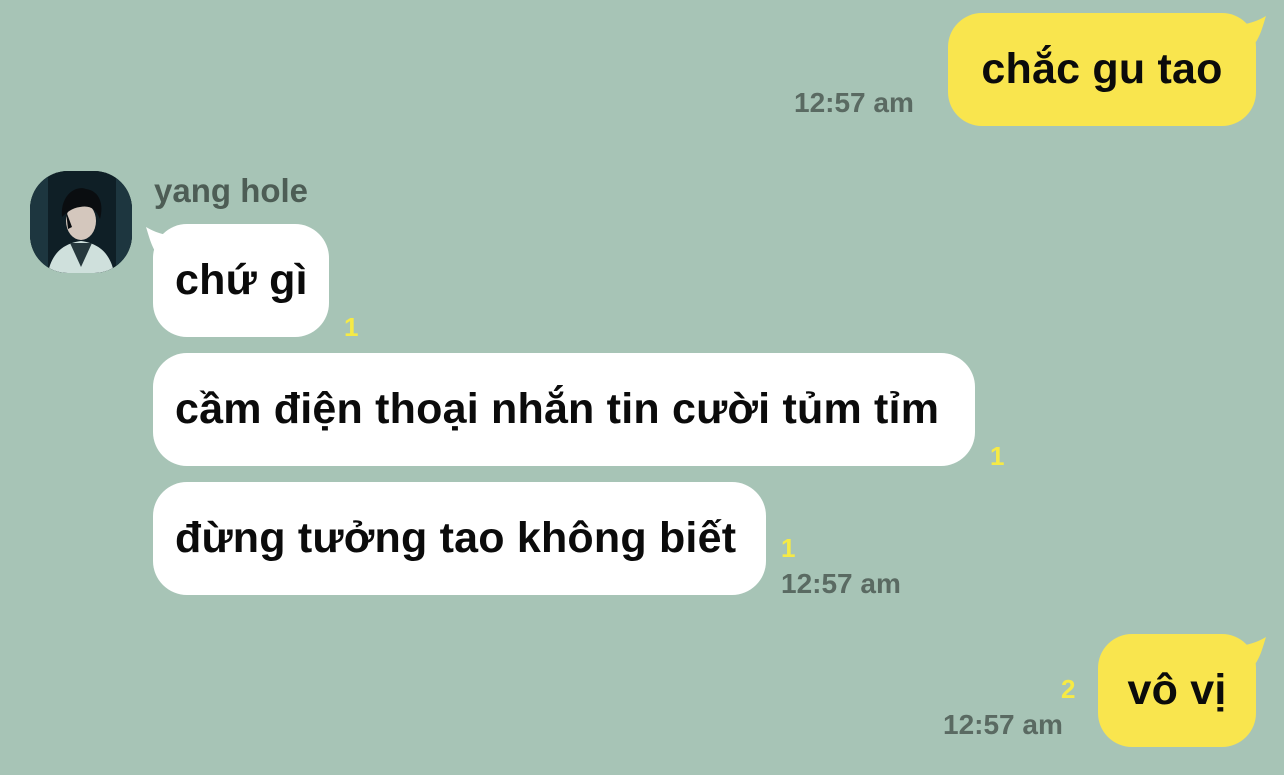 Image resolution: width=1284 pixels, height=775 pixels. I want to click on incoming-message-bubble: cầm điện thoại nhắn tin cười tủm tỉm, so click(564, 409).